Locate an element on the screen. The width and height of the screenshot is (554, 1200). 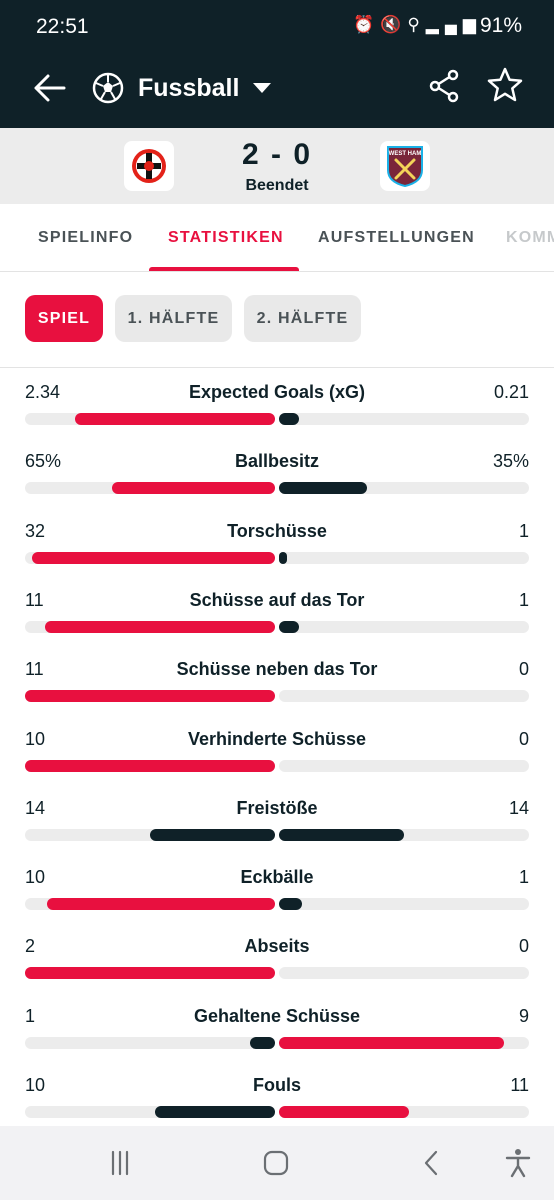
tab-bar: SPIELINFO STATISTIKEN AUFSTELLUNGEN KOMM is located at coordinates (277, 238).